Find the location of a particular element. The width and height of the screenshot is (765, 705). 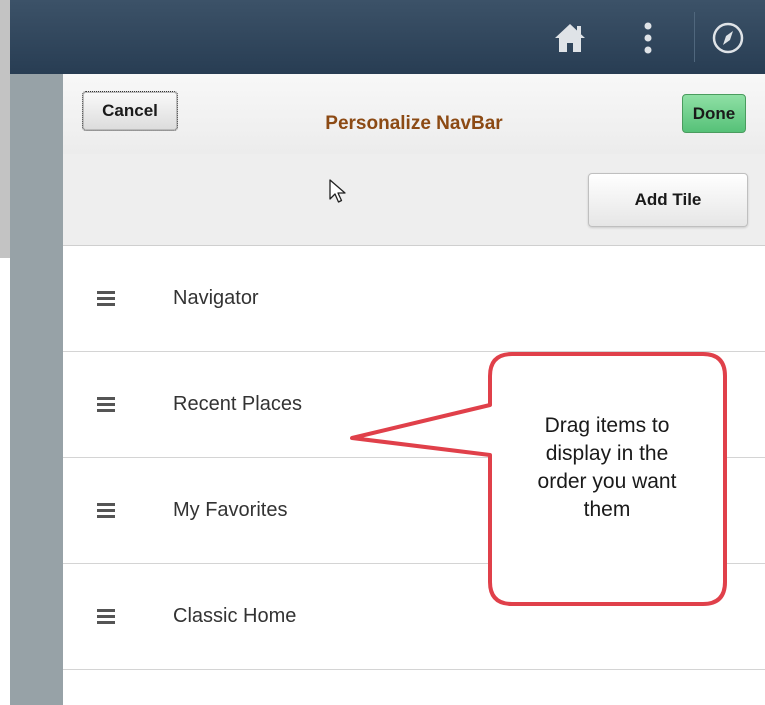

callout-line: order you want is located at coordinates (607, 481).